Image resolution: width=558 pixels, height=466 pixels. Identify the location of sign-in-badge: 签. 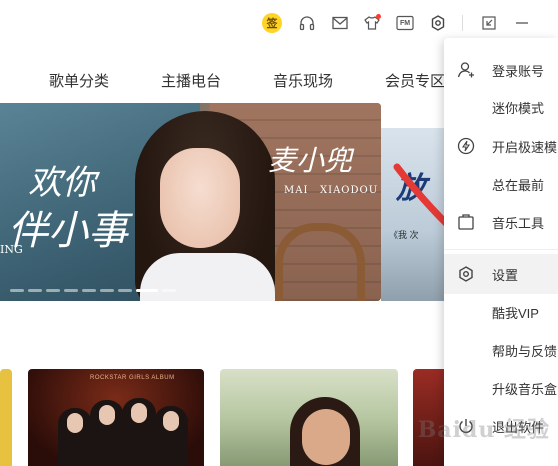
(272, 23).